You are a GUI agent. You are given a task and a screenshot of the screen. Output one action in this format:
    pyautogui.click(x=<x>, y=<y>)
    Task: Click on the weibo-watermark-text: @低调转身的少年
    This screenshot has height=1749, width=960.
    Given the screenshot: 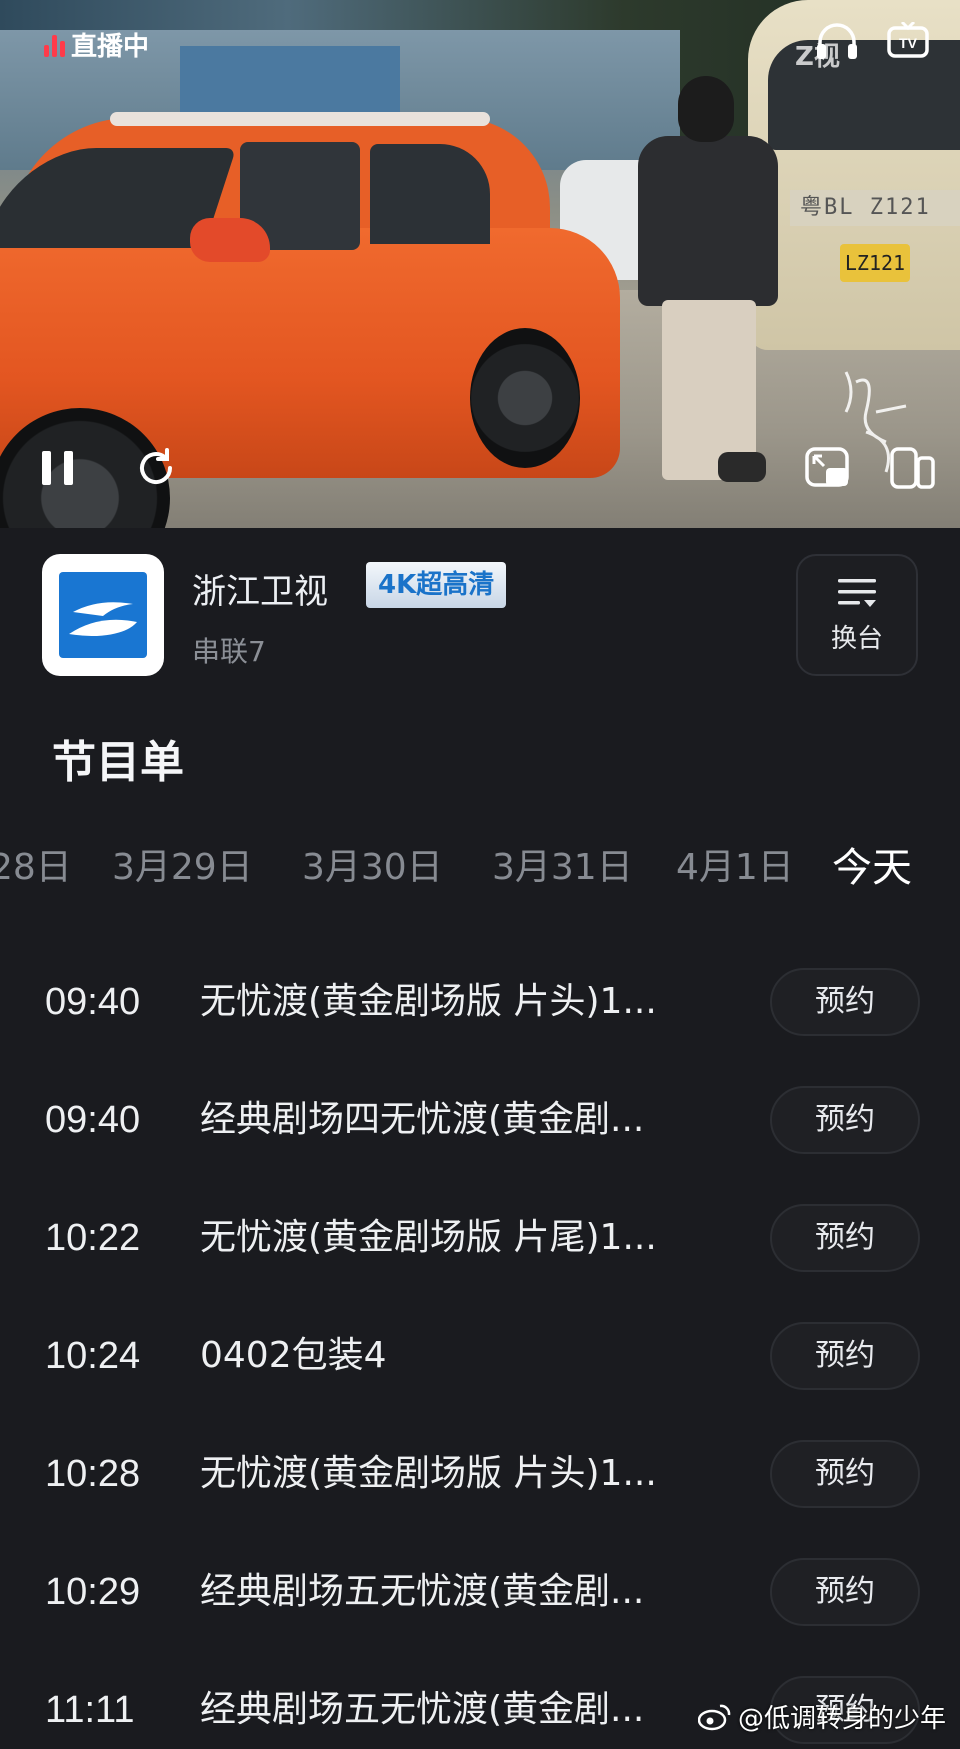 What is the action you would take?
    pyautogui.click(x=841, y=1719)
    